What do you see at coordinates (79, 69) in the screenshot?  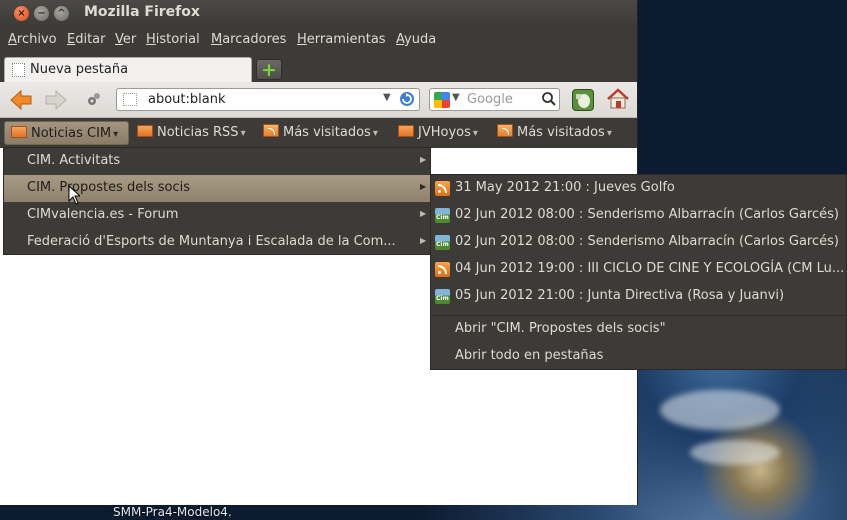 I see `tab-title: Nueva pestaña` at bounding box center [79, 69].